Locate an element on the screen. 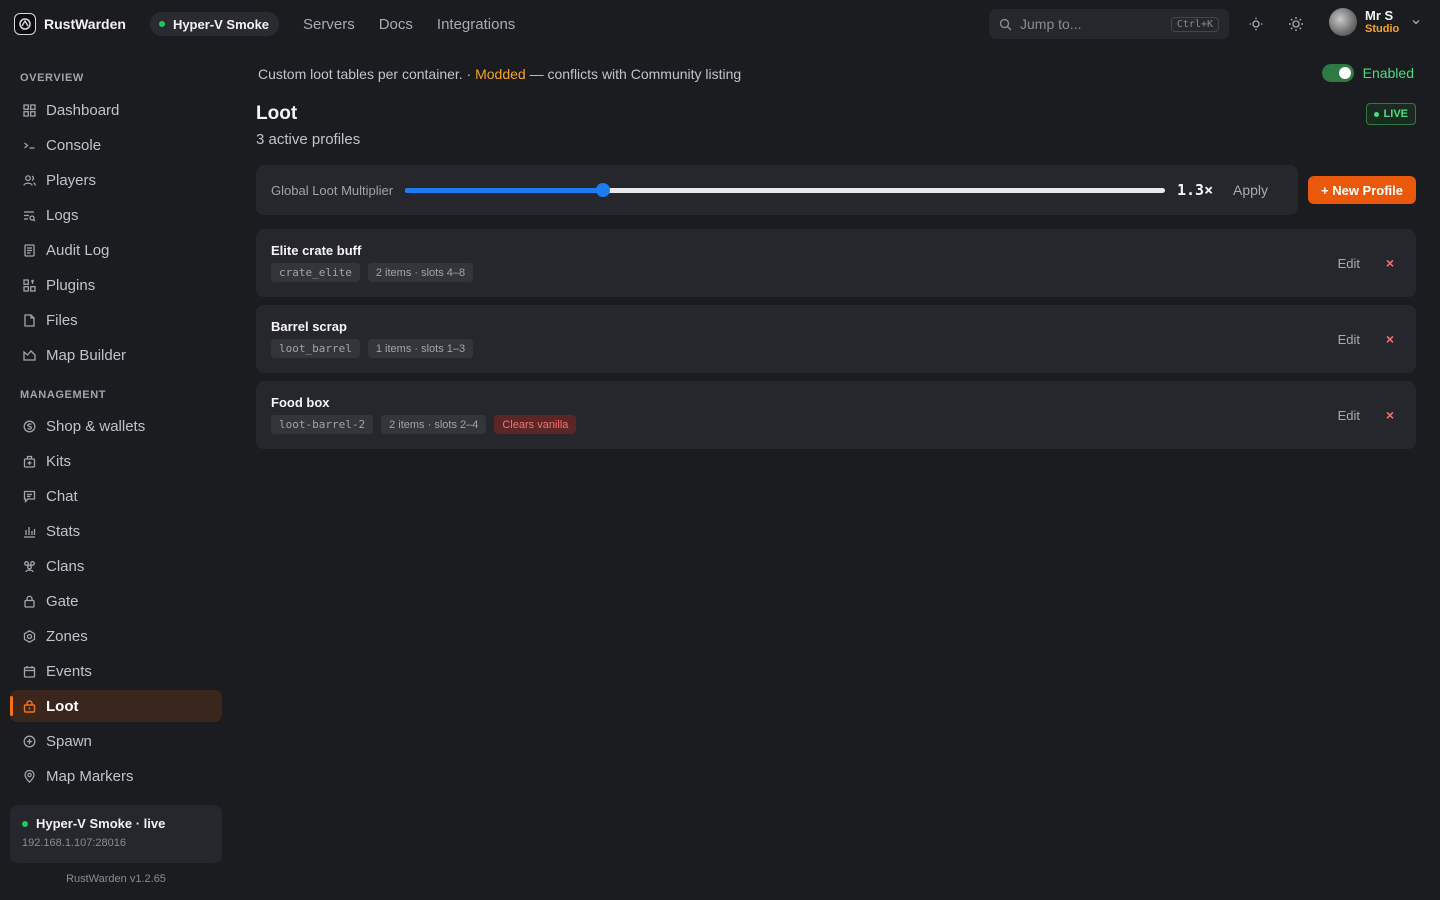 This screenshot has height=900, width=1440. sidebar-item-events: Events is located at coordinates (116, 671).